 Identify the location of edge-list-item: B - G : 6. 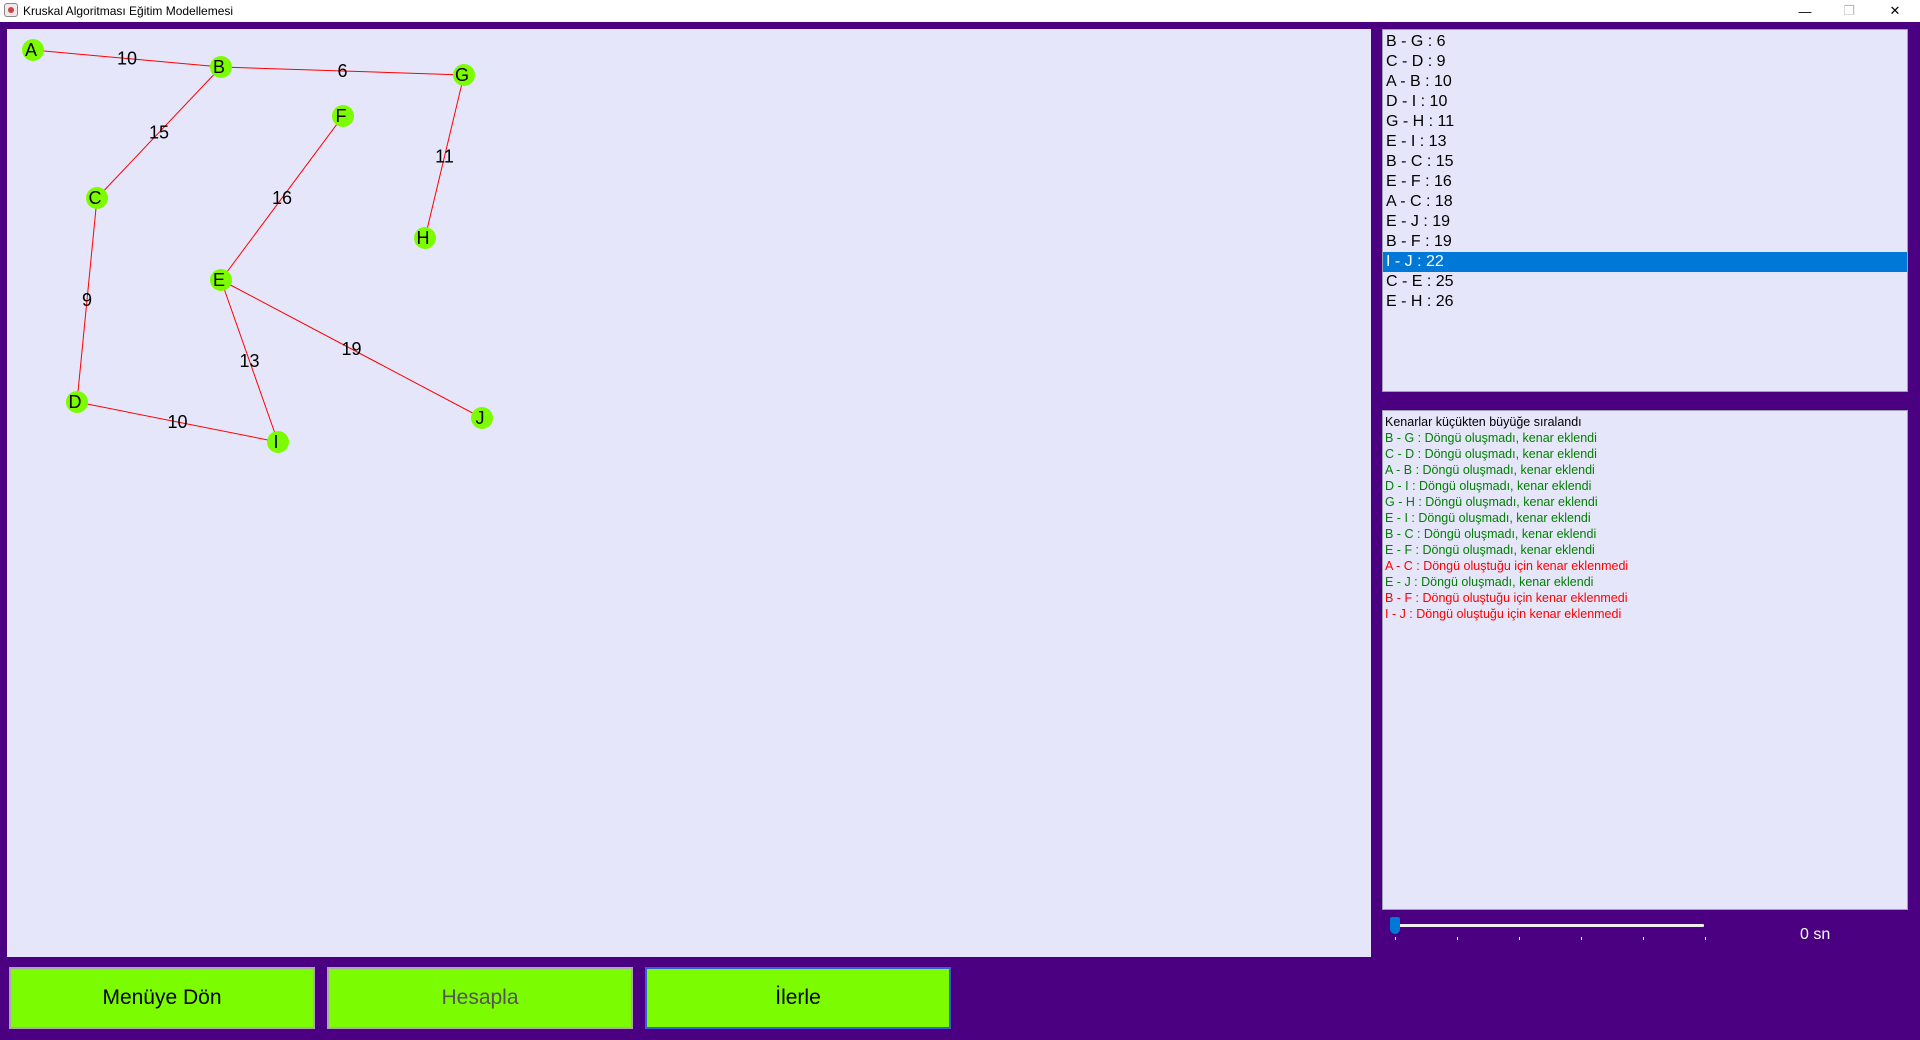
(1645, 42).